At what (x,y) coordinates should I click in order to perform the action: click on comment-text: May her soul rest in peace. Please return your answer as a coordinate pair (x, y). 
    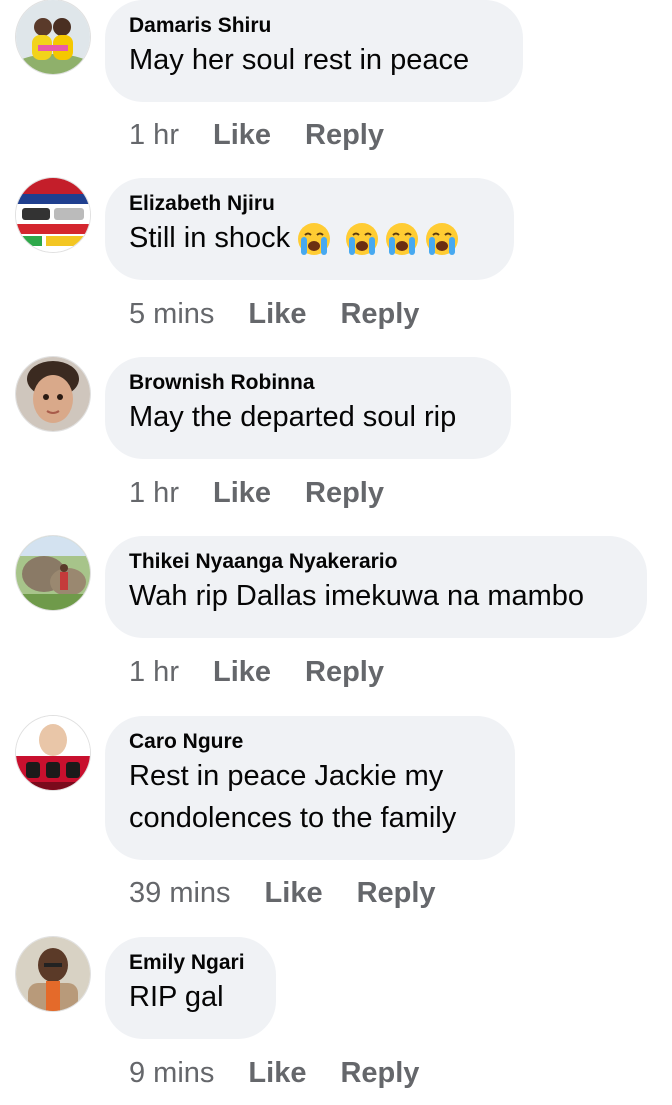
    Looking at the image, I should click on (299, 60).